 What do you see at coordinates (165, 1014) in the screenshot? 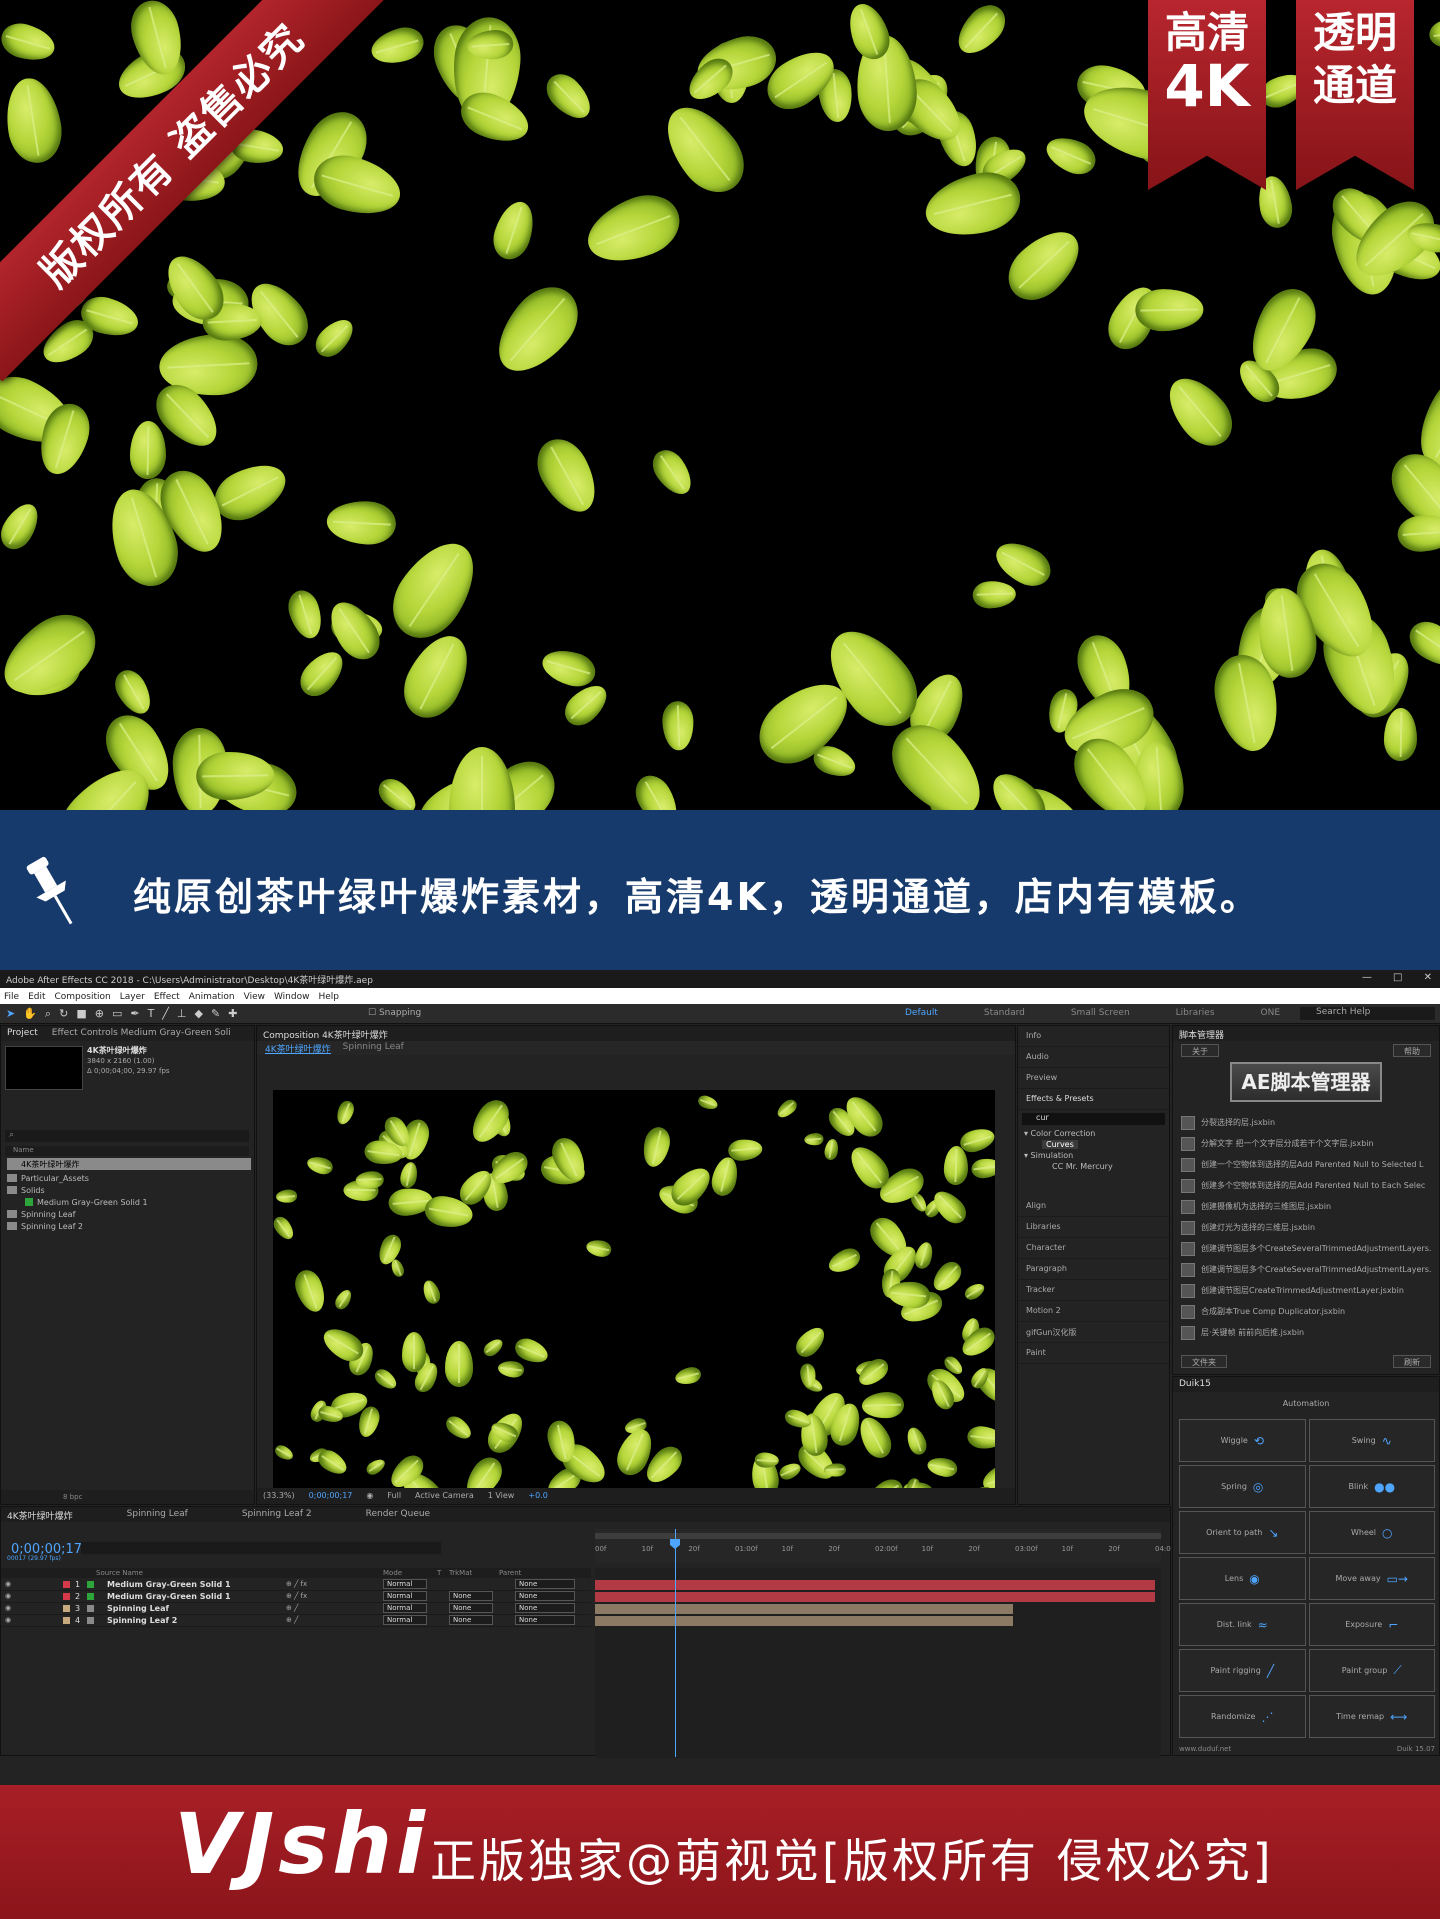
I see `brush-tool-icon: ╱` at bounding box center [165, 1014].